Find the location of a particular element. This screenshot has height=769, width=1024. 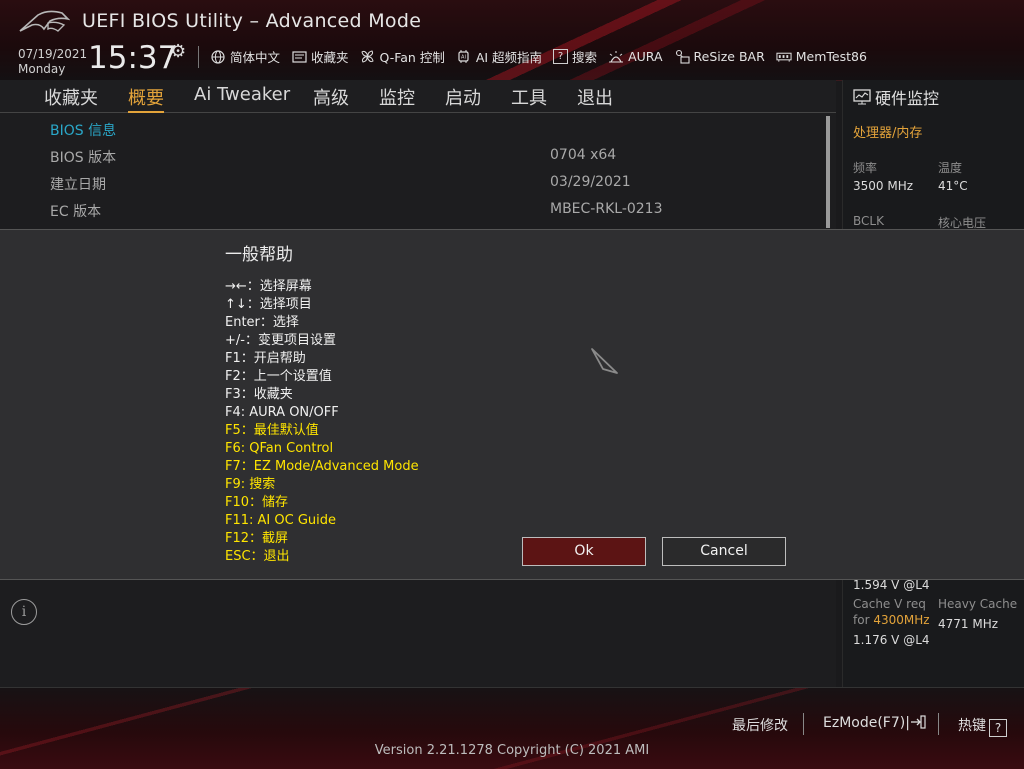

last-modified-button: 最后修改 is located at coordinates (760, 725).